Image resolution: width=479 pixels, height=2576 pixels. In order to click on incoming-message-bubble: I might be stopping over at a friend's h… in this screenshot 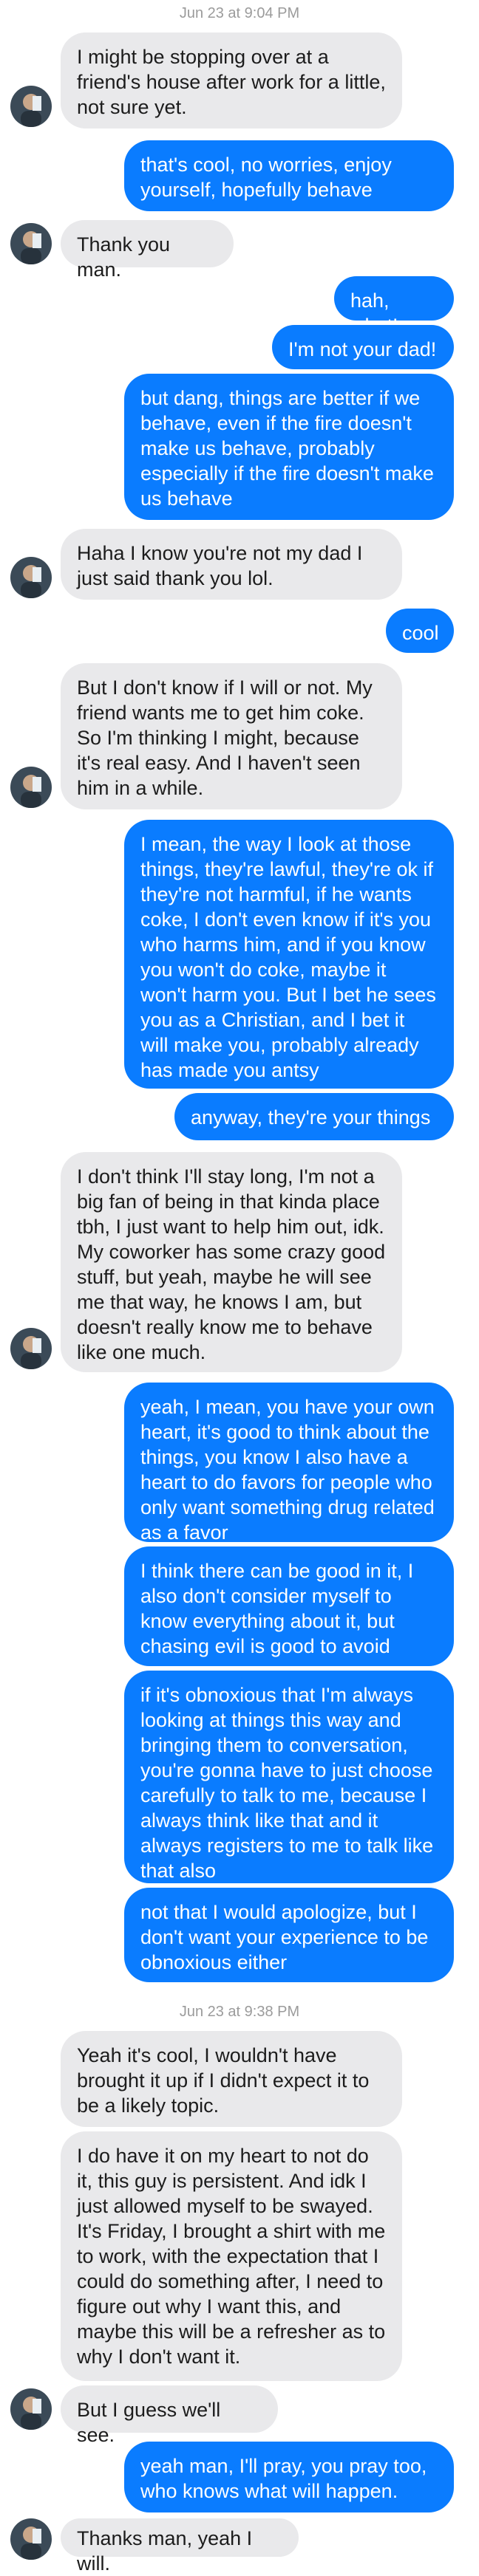, I will do `click(231, 80)`.